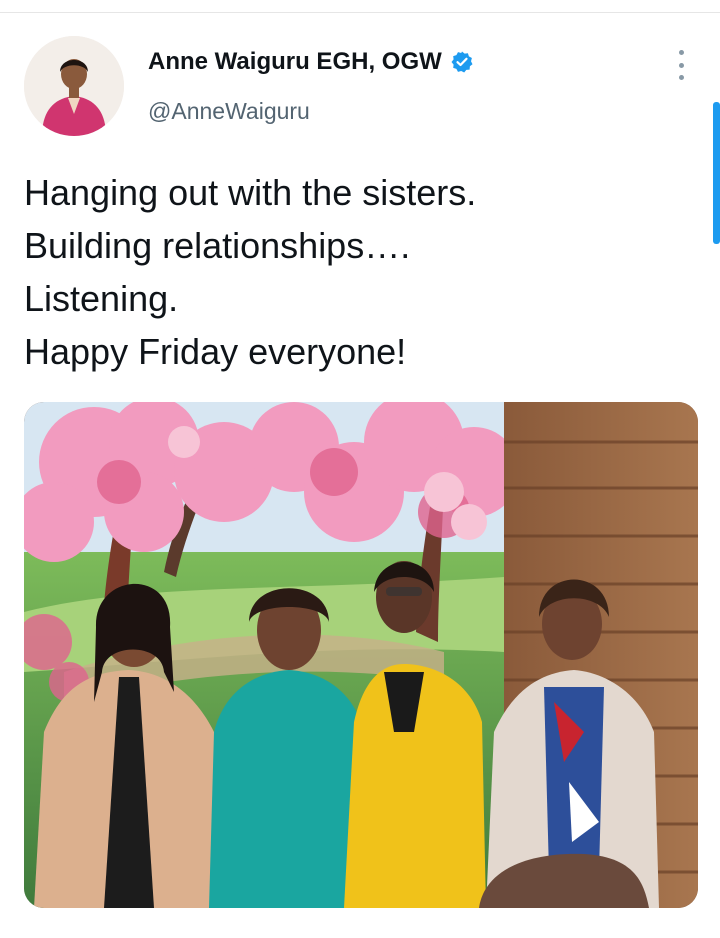 This screenshot has height=938, width=720. I want to click on author-display-name: Anne Waiguru EGH, OGW, so click(295, 62).